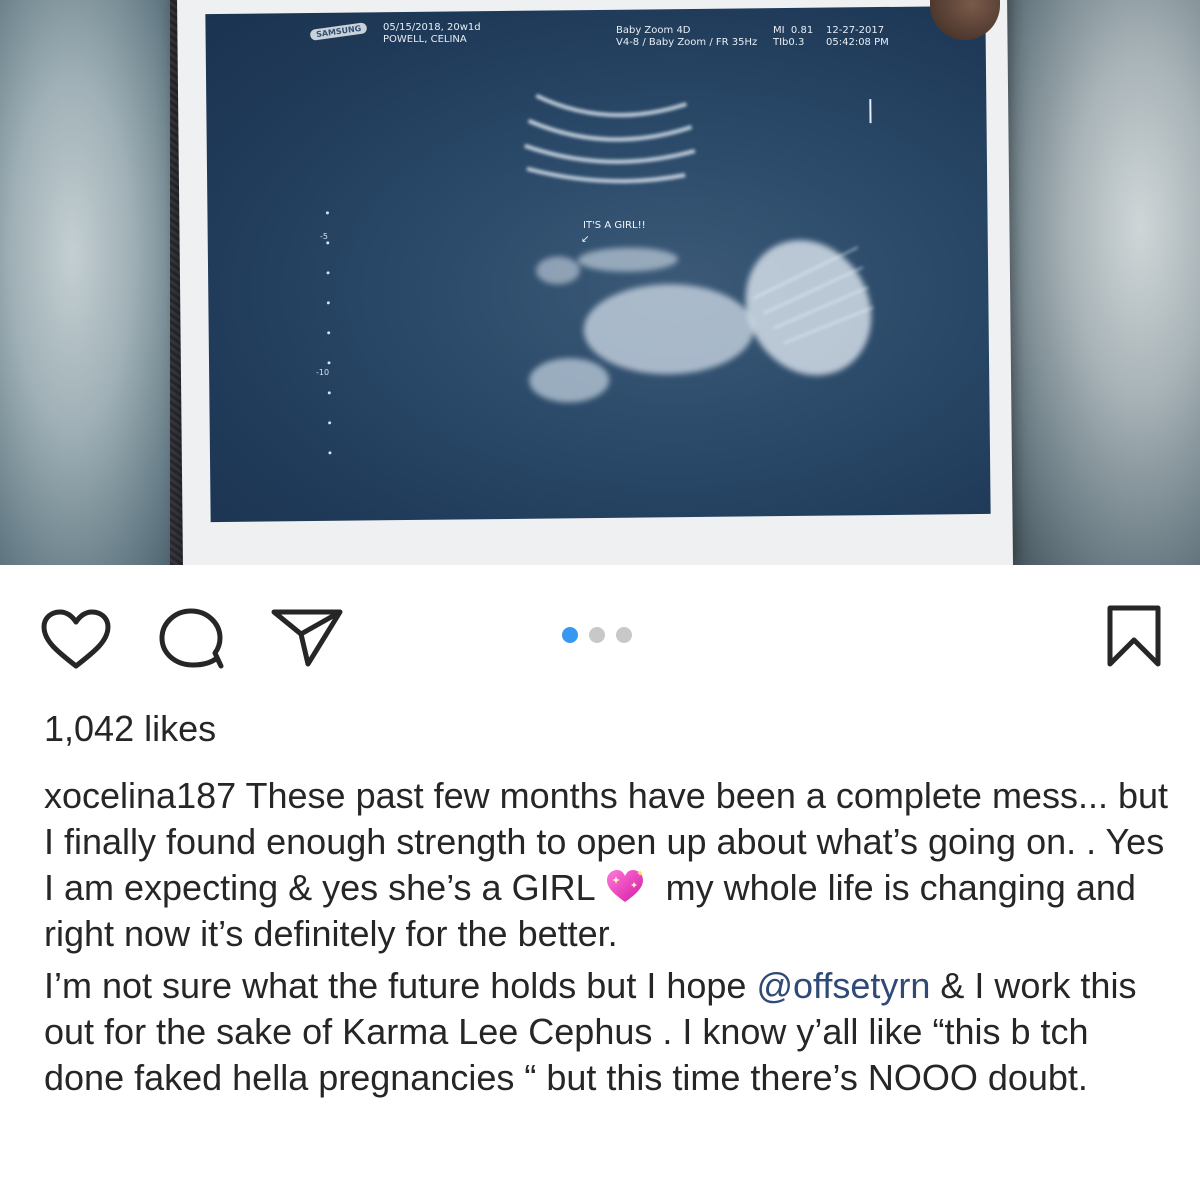 This screenshot has width=1200, height=1200. I want to click on photo-blur-right, so click(1100, 282).